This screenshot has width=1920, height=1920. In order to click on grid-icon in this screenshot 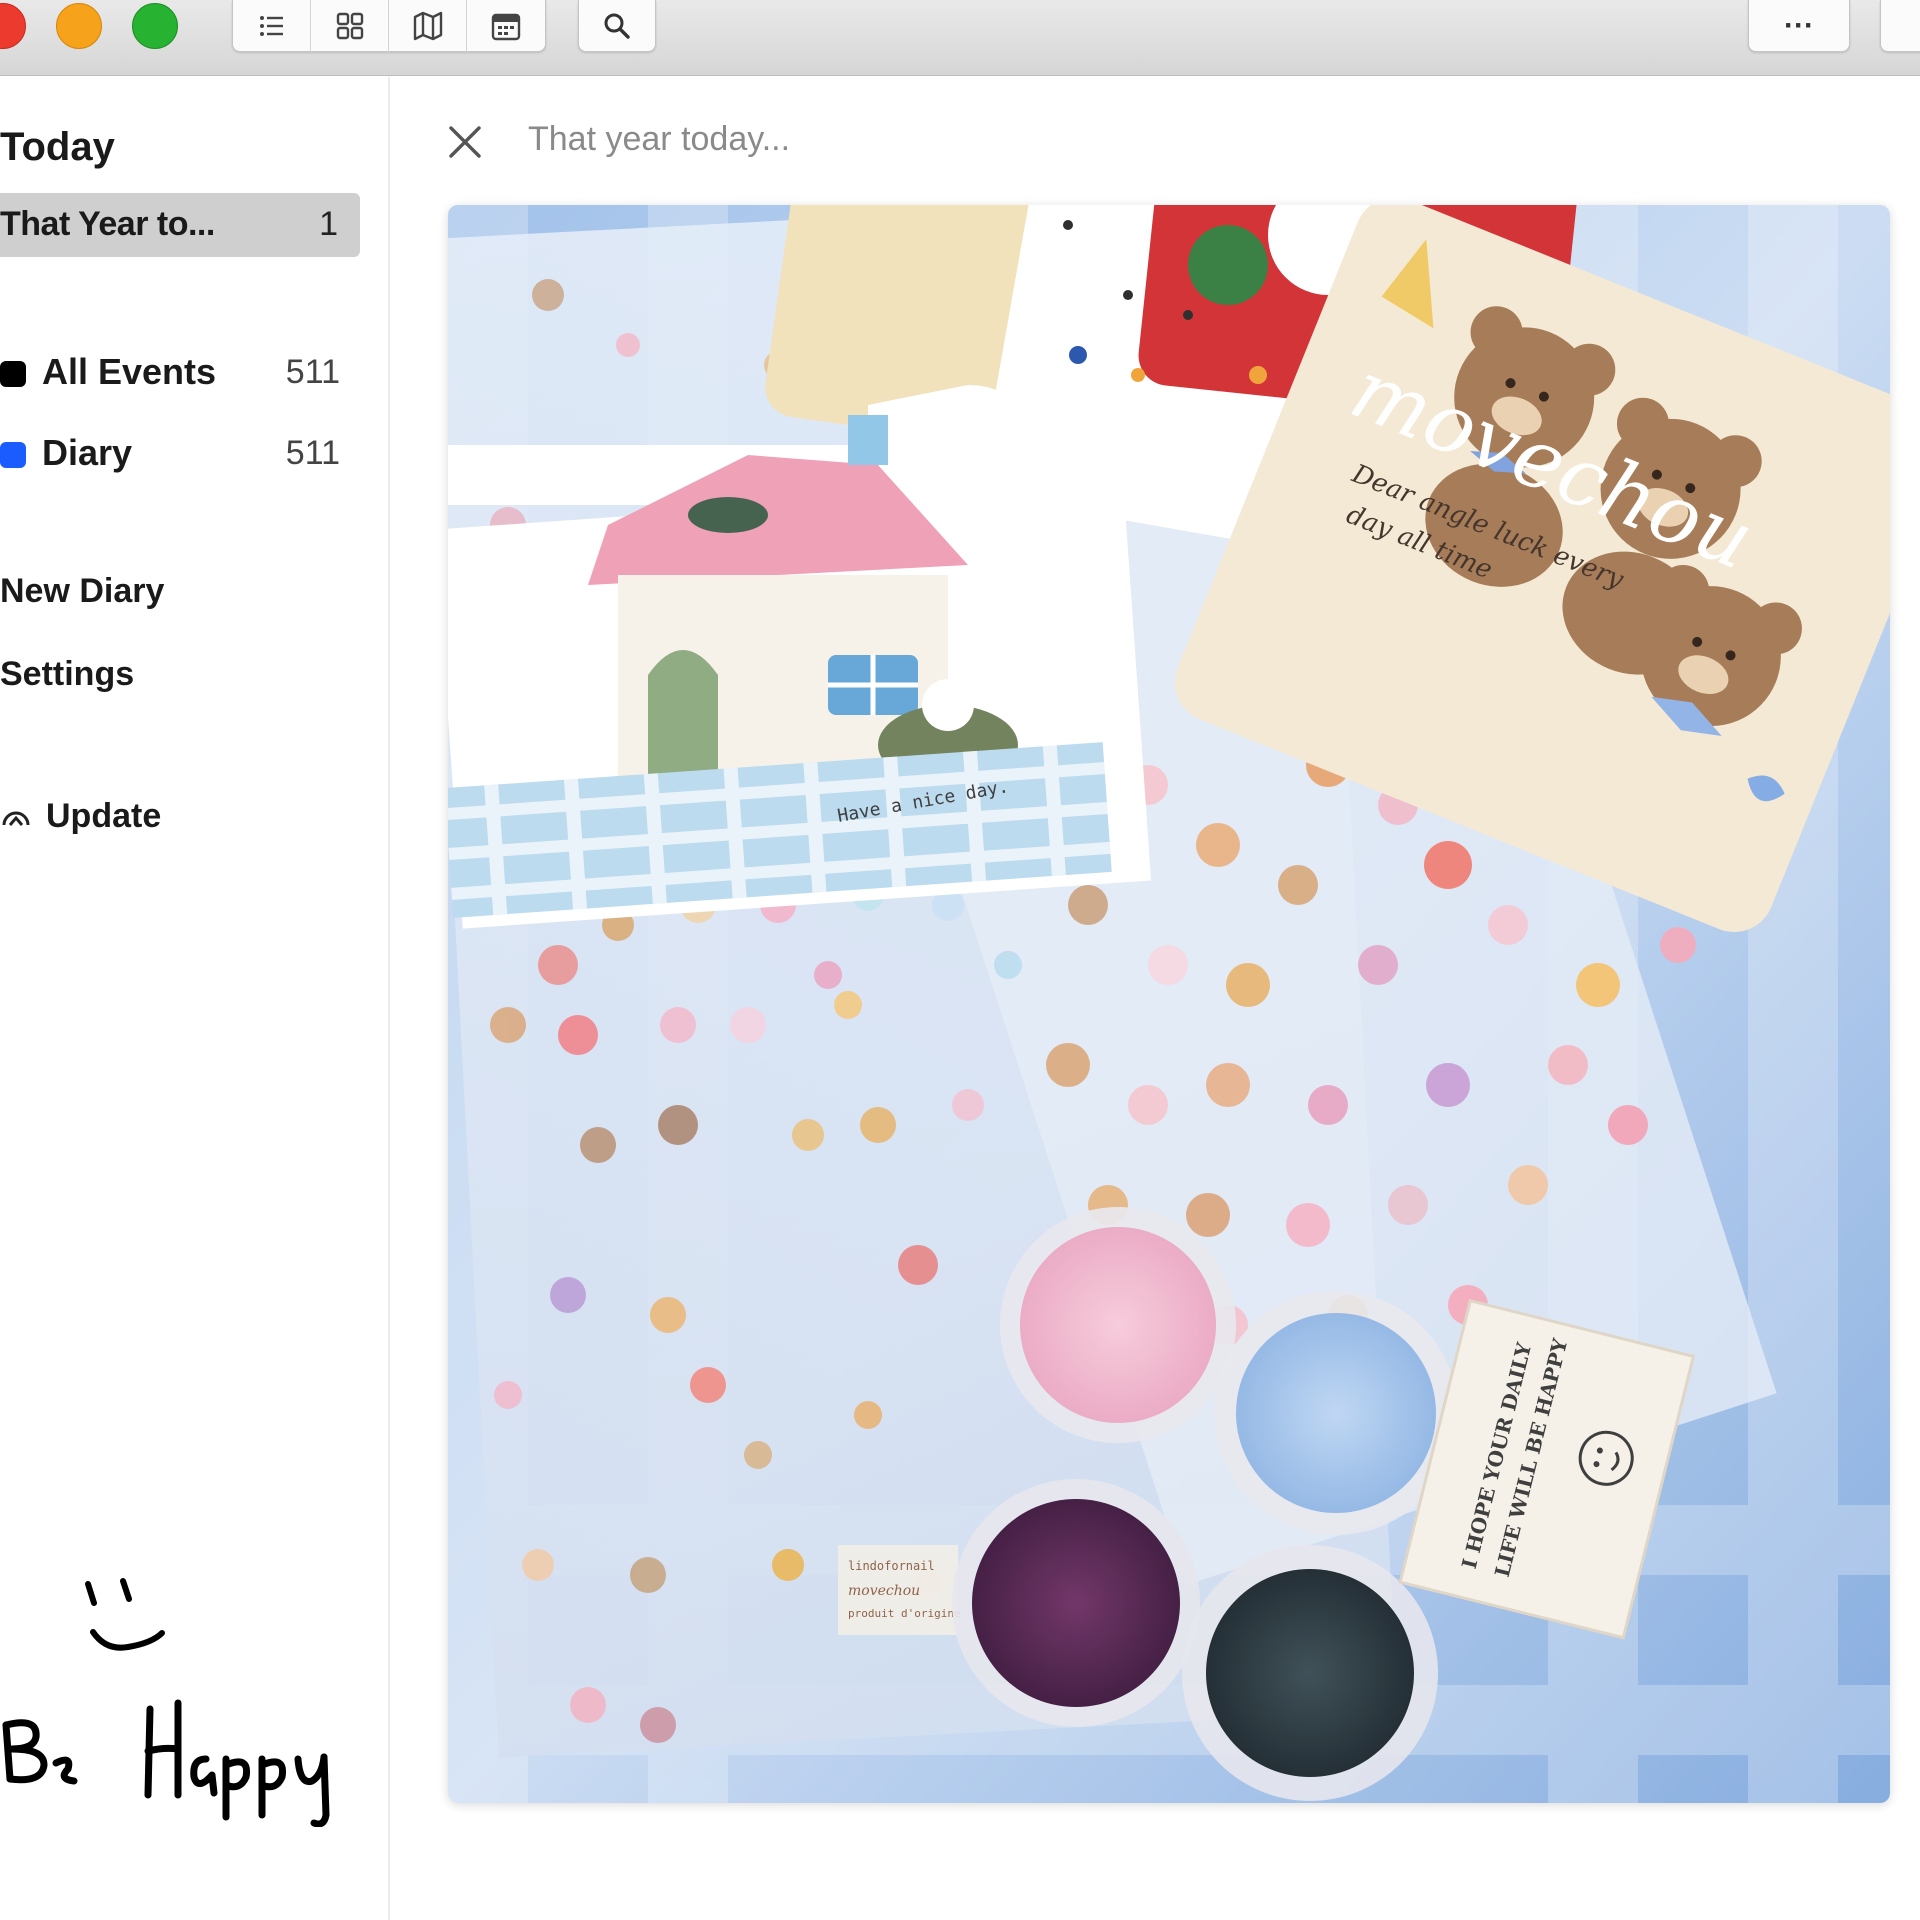, I will do `click(349, 26)`.